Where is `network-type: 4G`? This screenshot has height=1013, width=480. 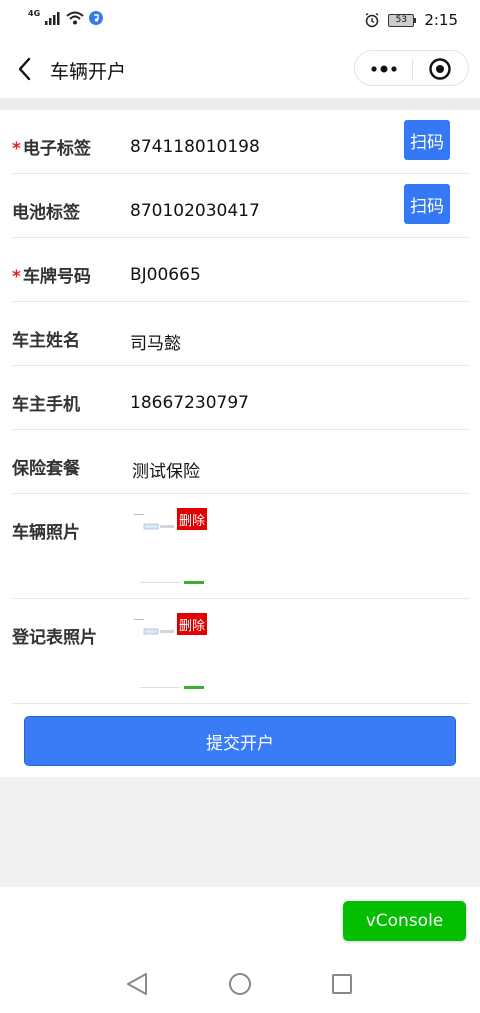 network-type: 4G is located at coordinates (34, 13).